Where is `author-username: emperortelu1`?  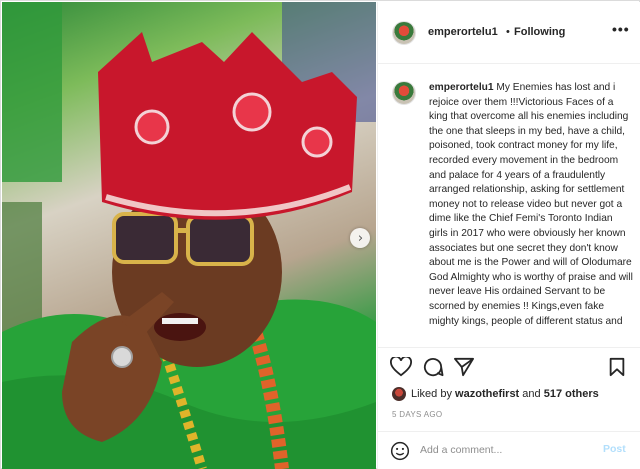 author-username: emperortelu1 is located at coordinates (463, 32).